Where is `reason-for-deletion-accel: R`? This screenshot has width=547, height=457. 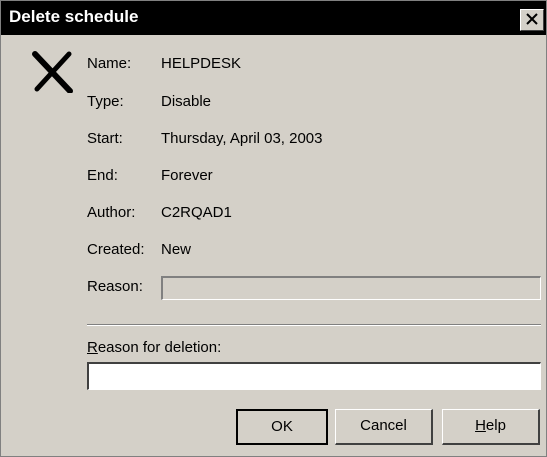
reason-for-deletion-accel: R is located at coordinates (92, 347).